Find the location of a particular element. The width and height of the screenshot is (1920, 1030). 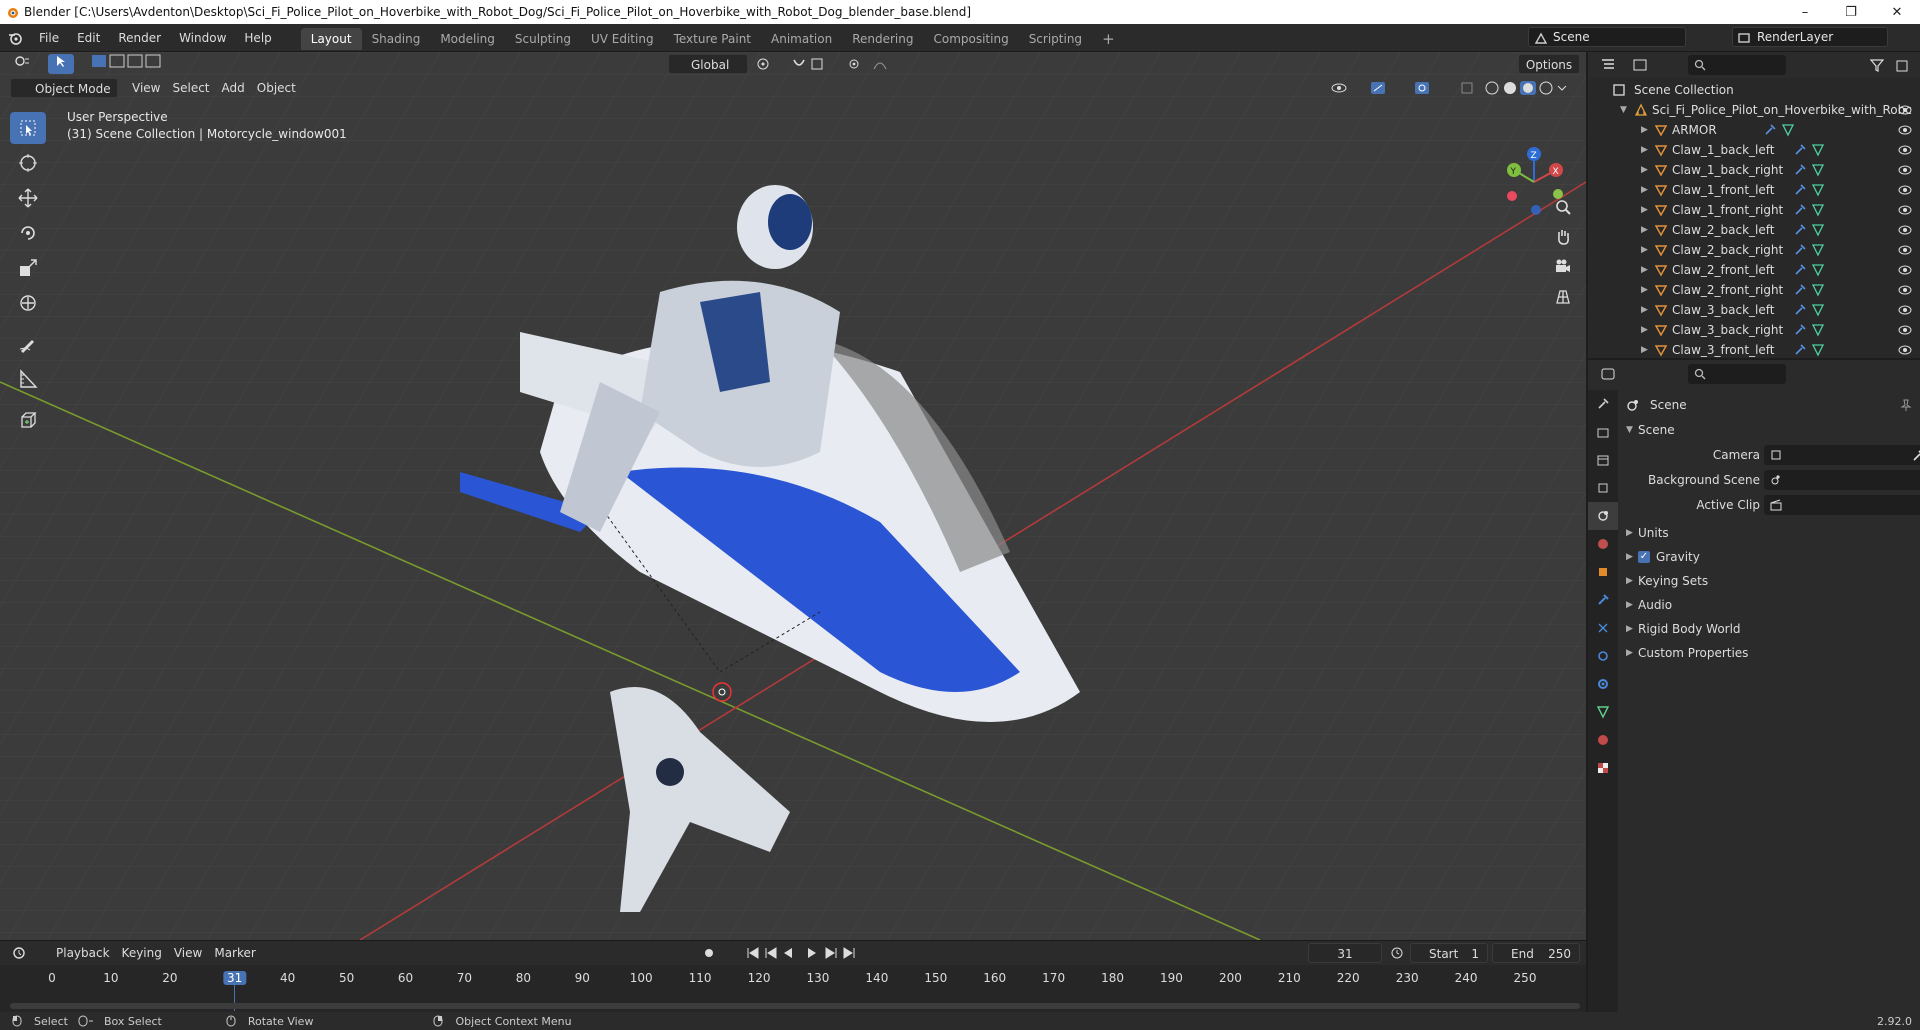

annotate-tool-icon is located at coordinates (28, 344).